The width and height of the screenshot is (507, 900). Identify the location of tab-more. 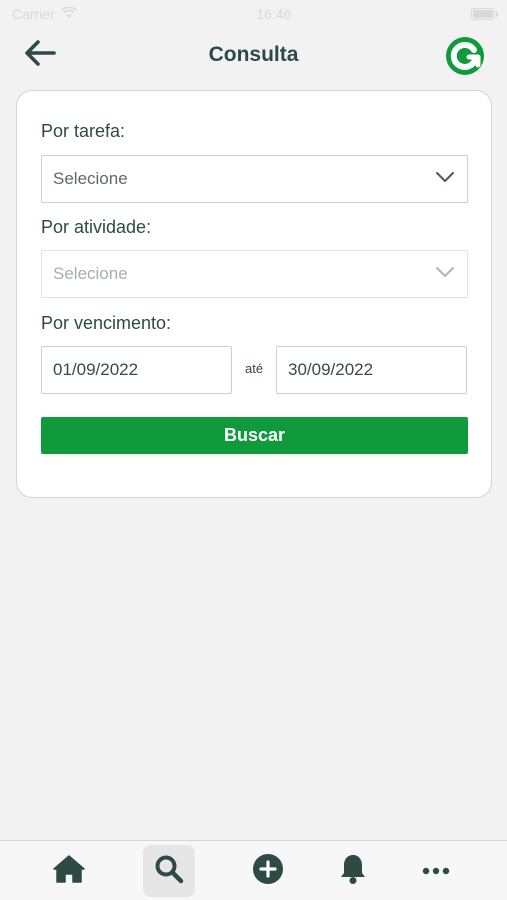
(436, 871).